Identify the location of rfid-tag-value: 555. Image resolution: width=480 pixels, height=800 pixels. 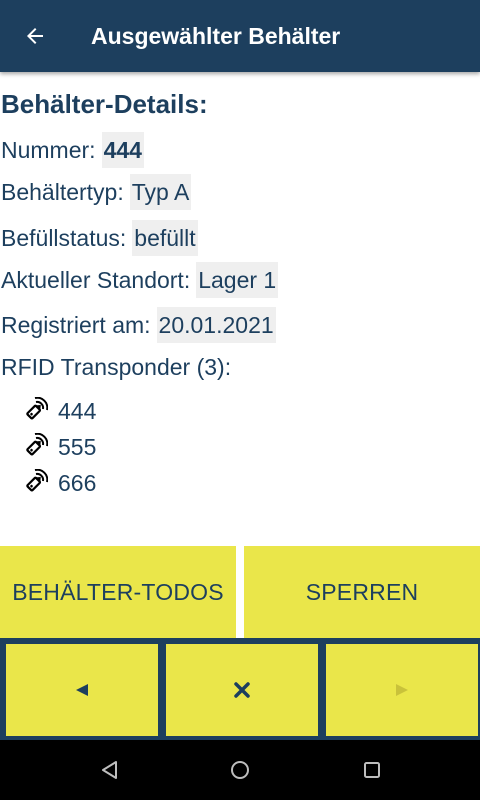
(77, 446).